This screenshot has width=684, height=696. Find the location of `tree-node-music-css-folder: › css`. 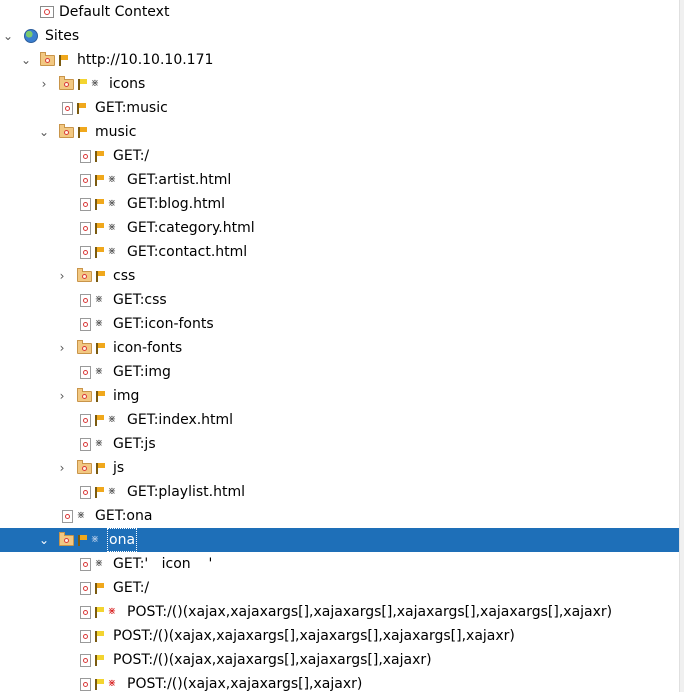

tree-node-music-css-folder: › css is located at coordinates (340, 276).